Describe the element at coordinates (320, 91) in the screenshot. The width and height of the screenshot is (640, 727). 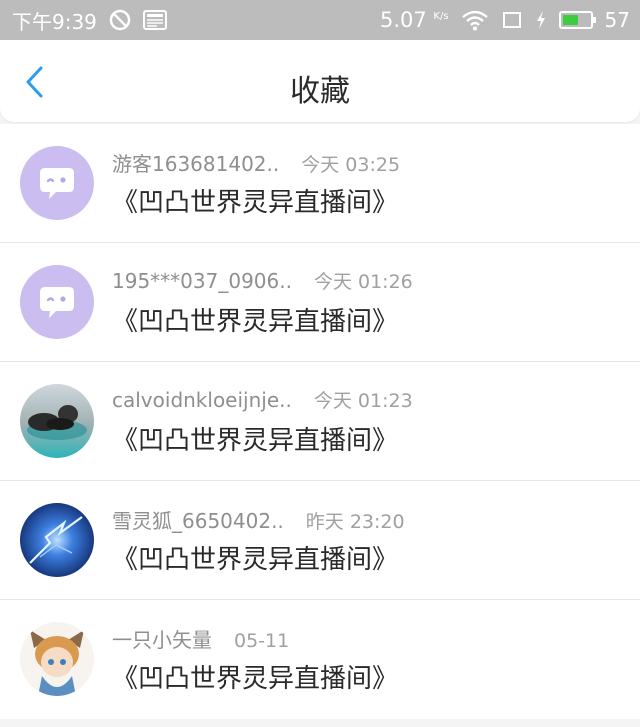
I see `page-title: 收藏` at that location.